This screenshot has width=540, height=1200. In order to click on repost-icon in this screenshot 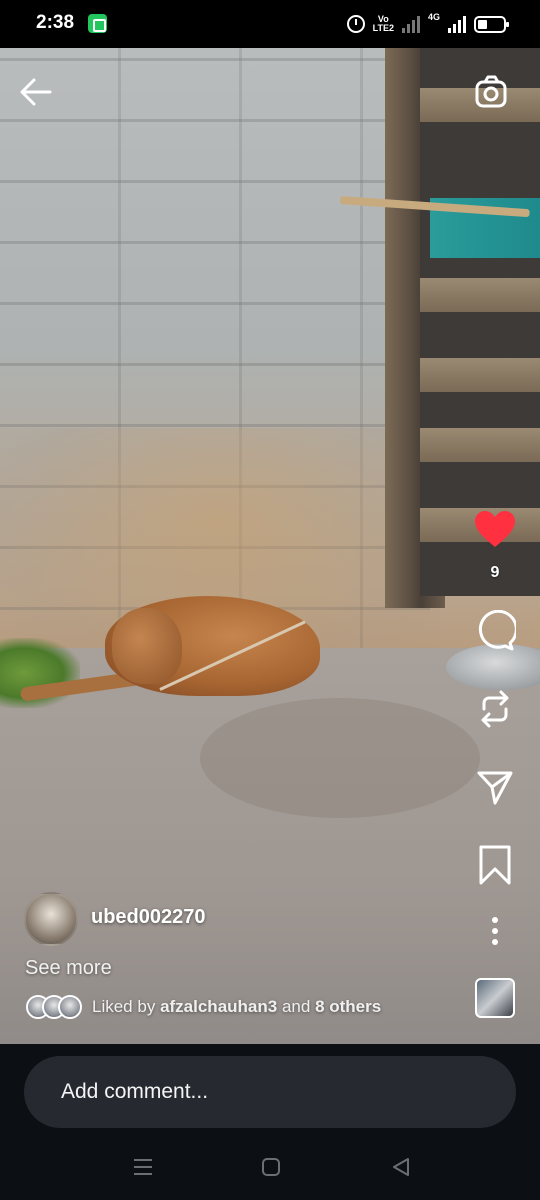, I will do `click(495, 709)`.